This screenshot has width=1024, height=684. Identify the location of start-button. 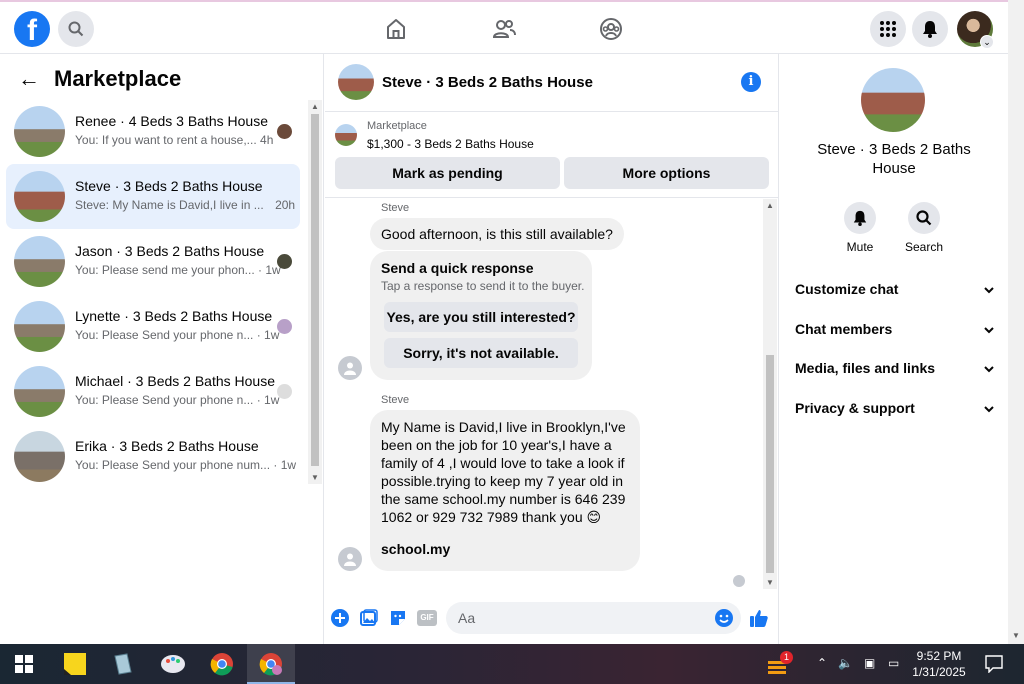
(24, 664).